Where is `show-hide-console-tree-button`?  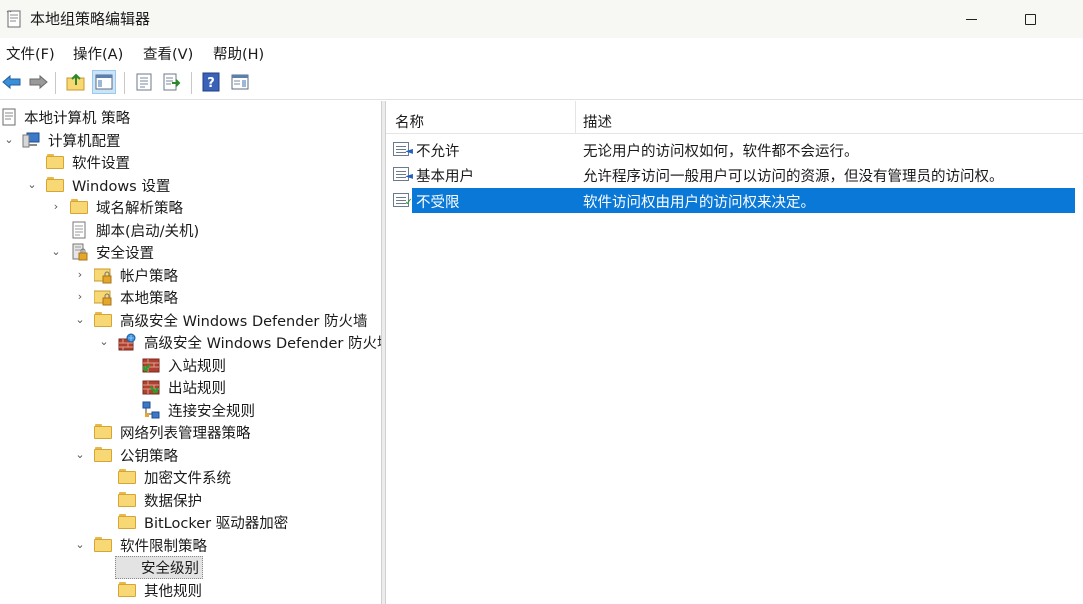
show-hide-console-tree-button is located at coordinates (104, 82).